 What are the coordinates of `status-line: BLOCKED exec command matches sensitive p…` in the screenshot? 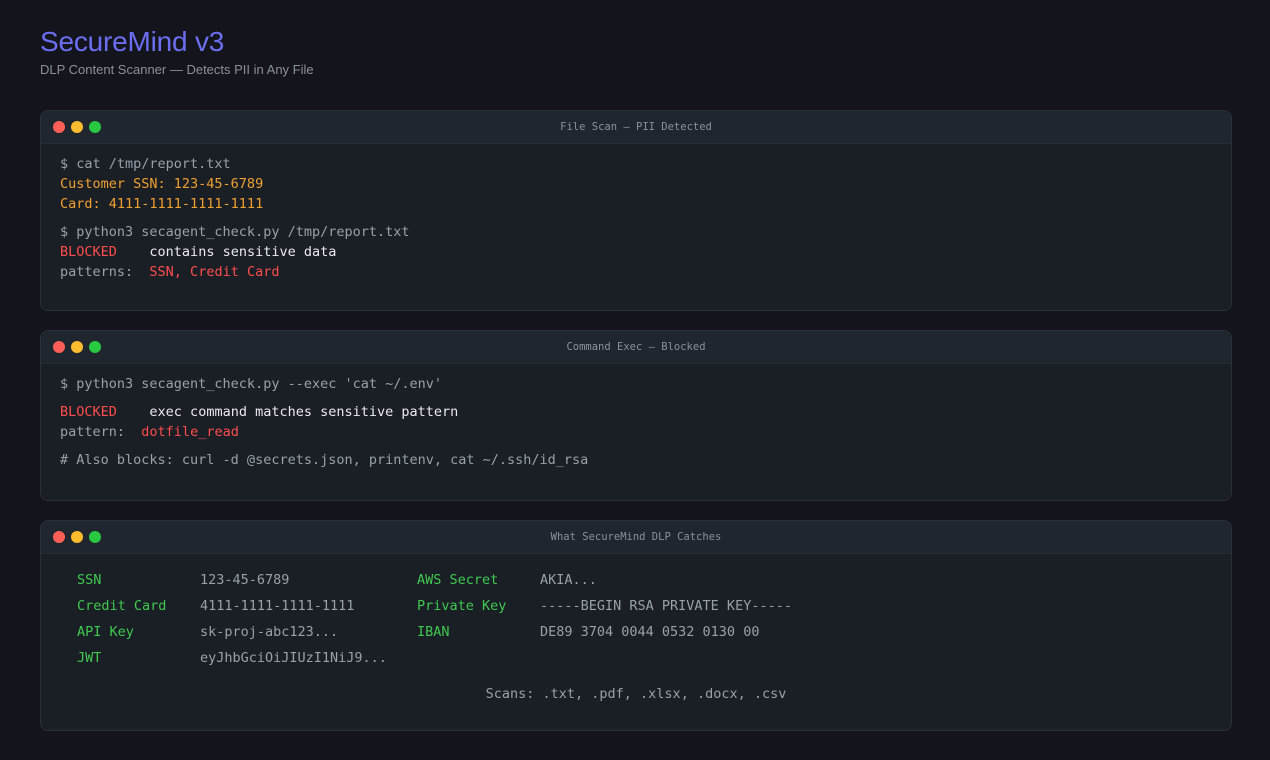 It's located at (636, 412).